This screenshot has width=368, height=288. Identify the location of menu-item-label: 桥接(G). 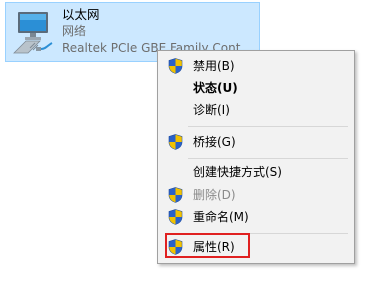
(214, 142).